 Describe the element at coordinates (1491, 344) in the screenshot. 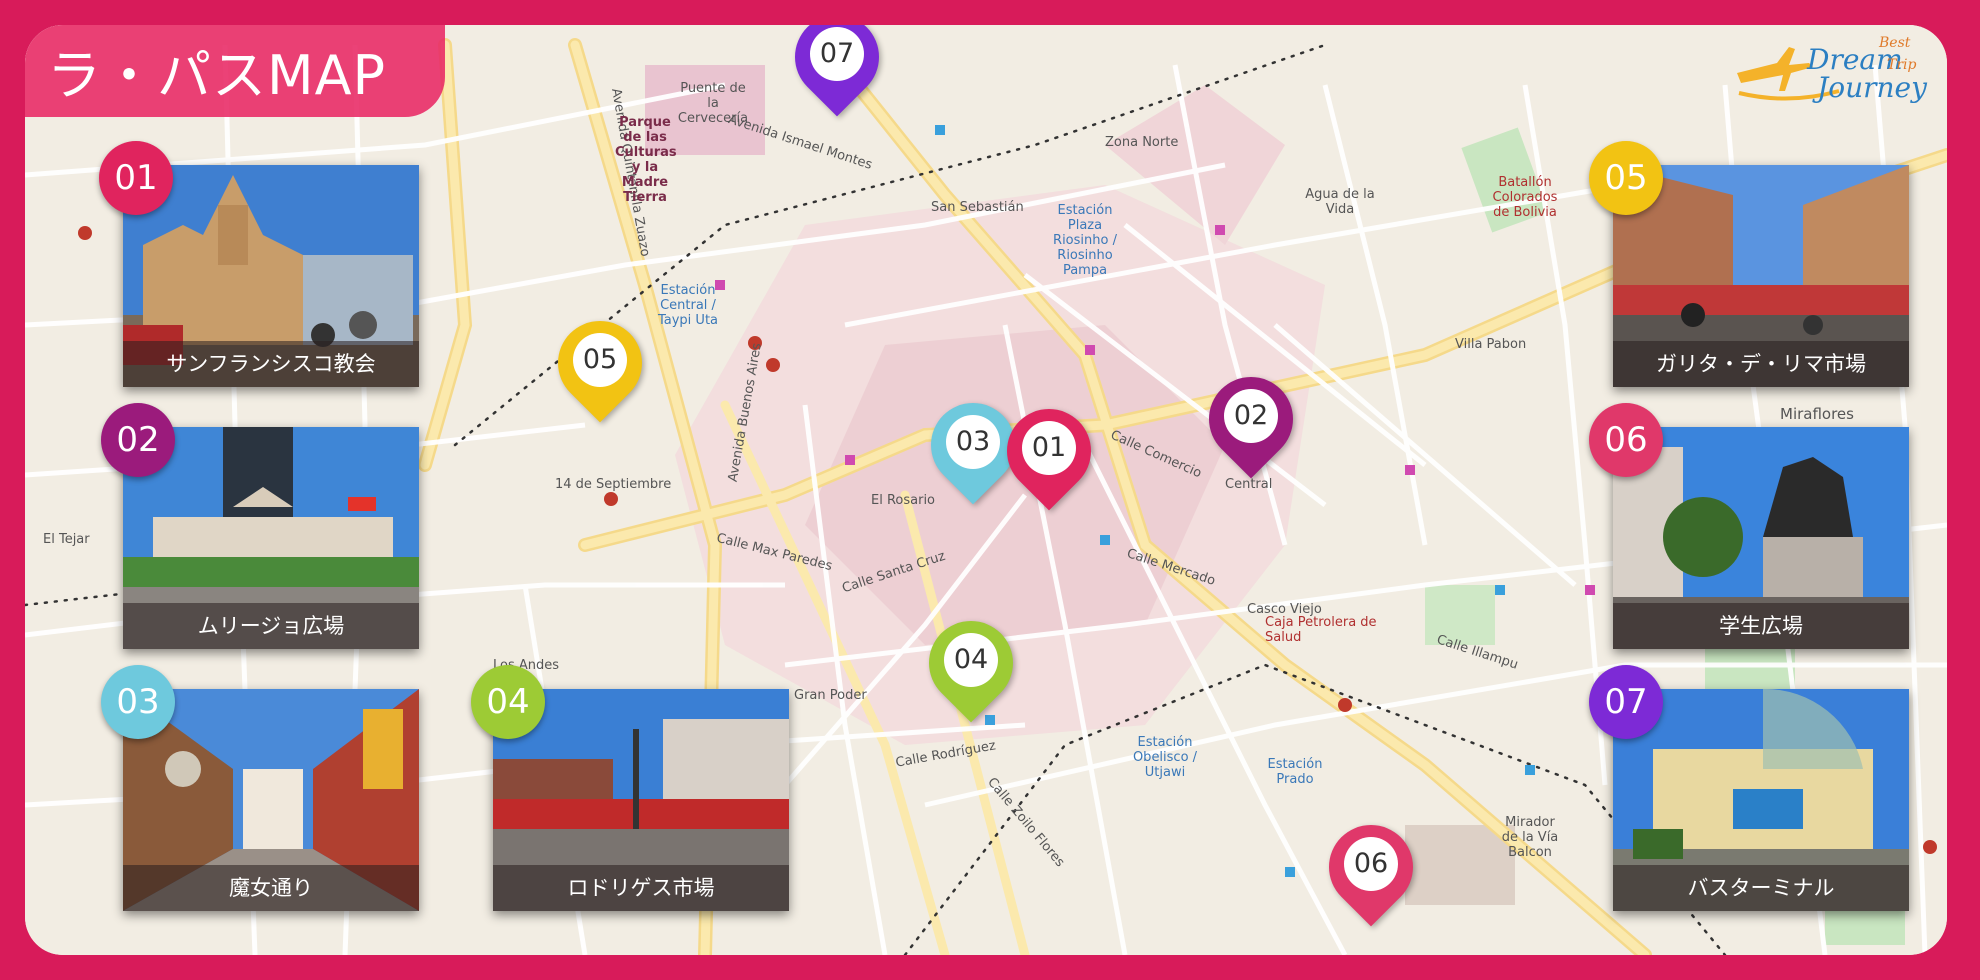

I see `map-label: Villa Pabon` at that location.